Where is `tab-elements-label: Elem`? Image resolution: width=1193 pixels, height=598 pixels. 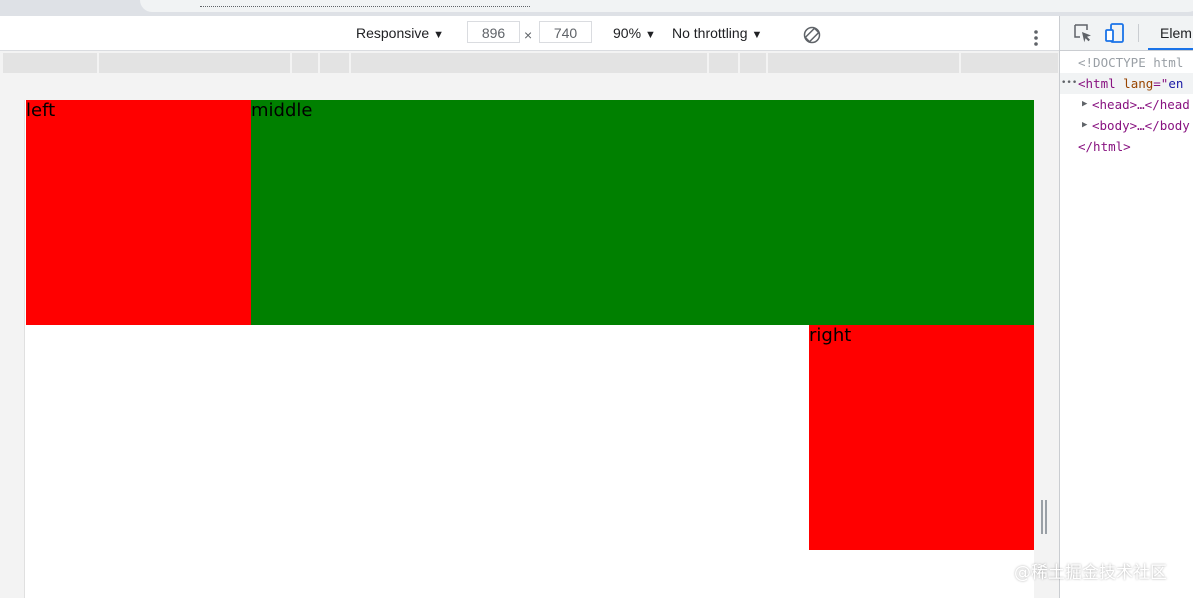 tab-elements-label: Elem is located at coordinates (1176, 33).